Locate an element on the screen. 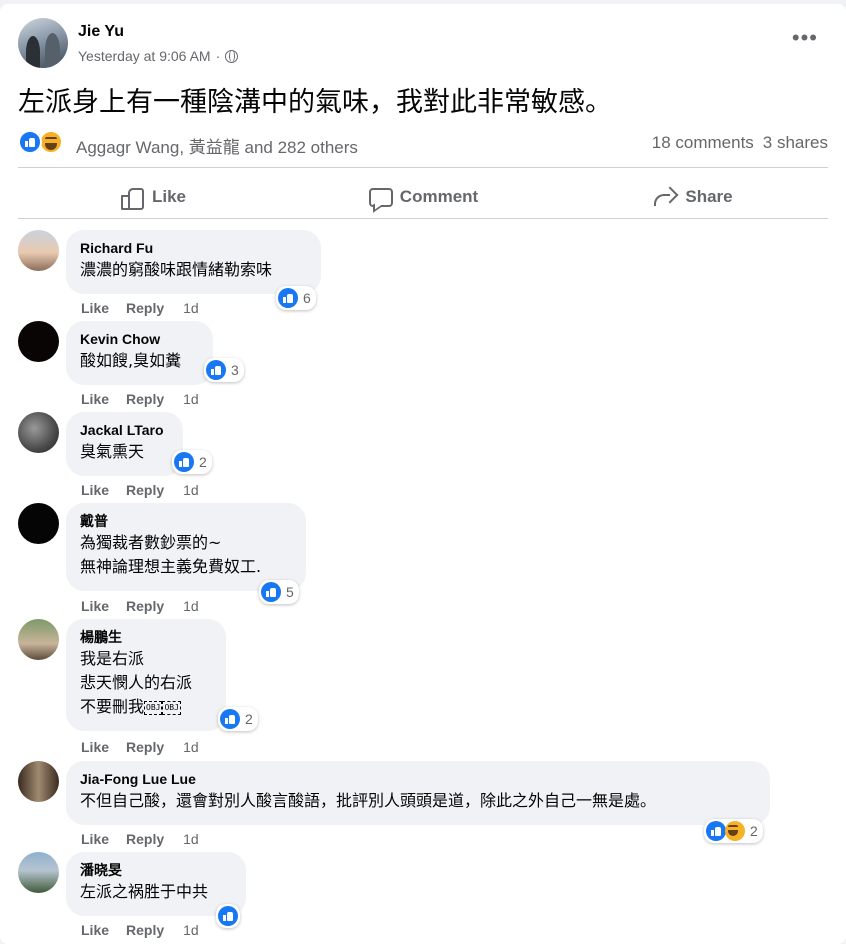  author-avatar is located at coordinates (43, 43).